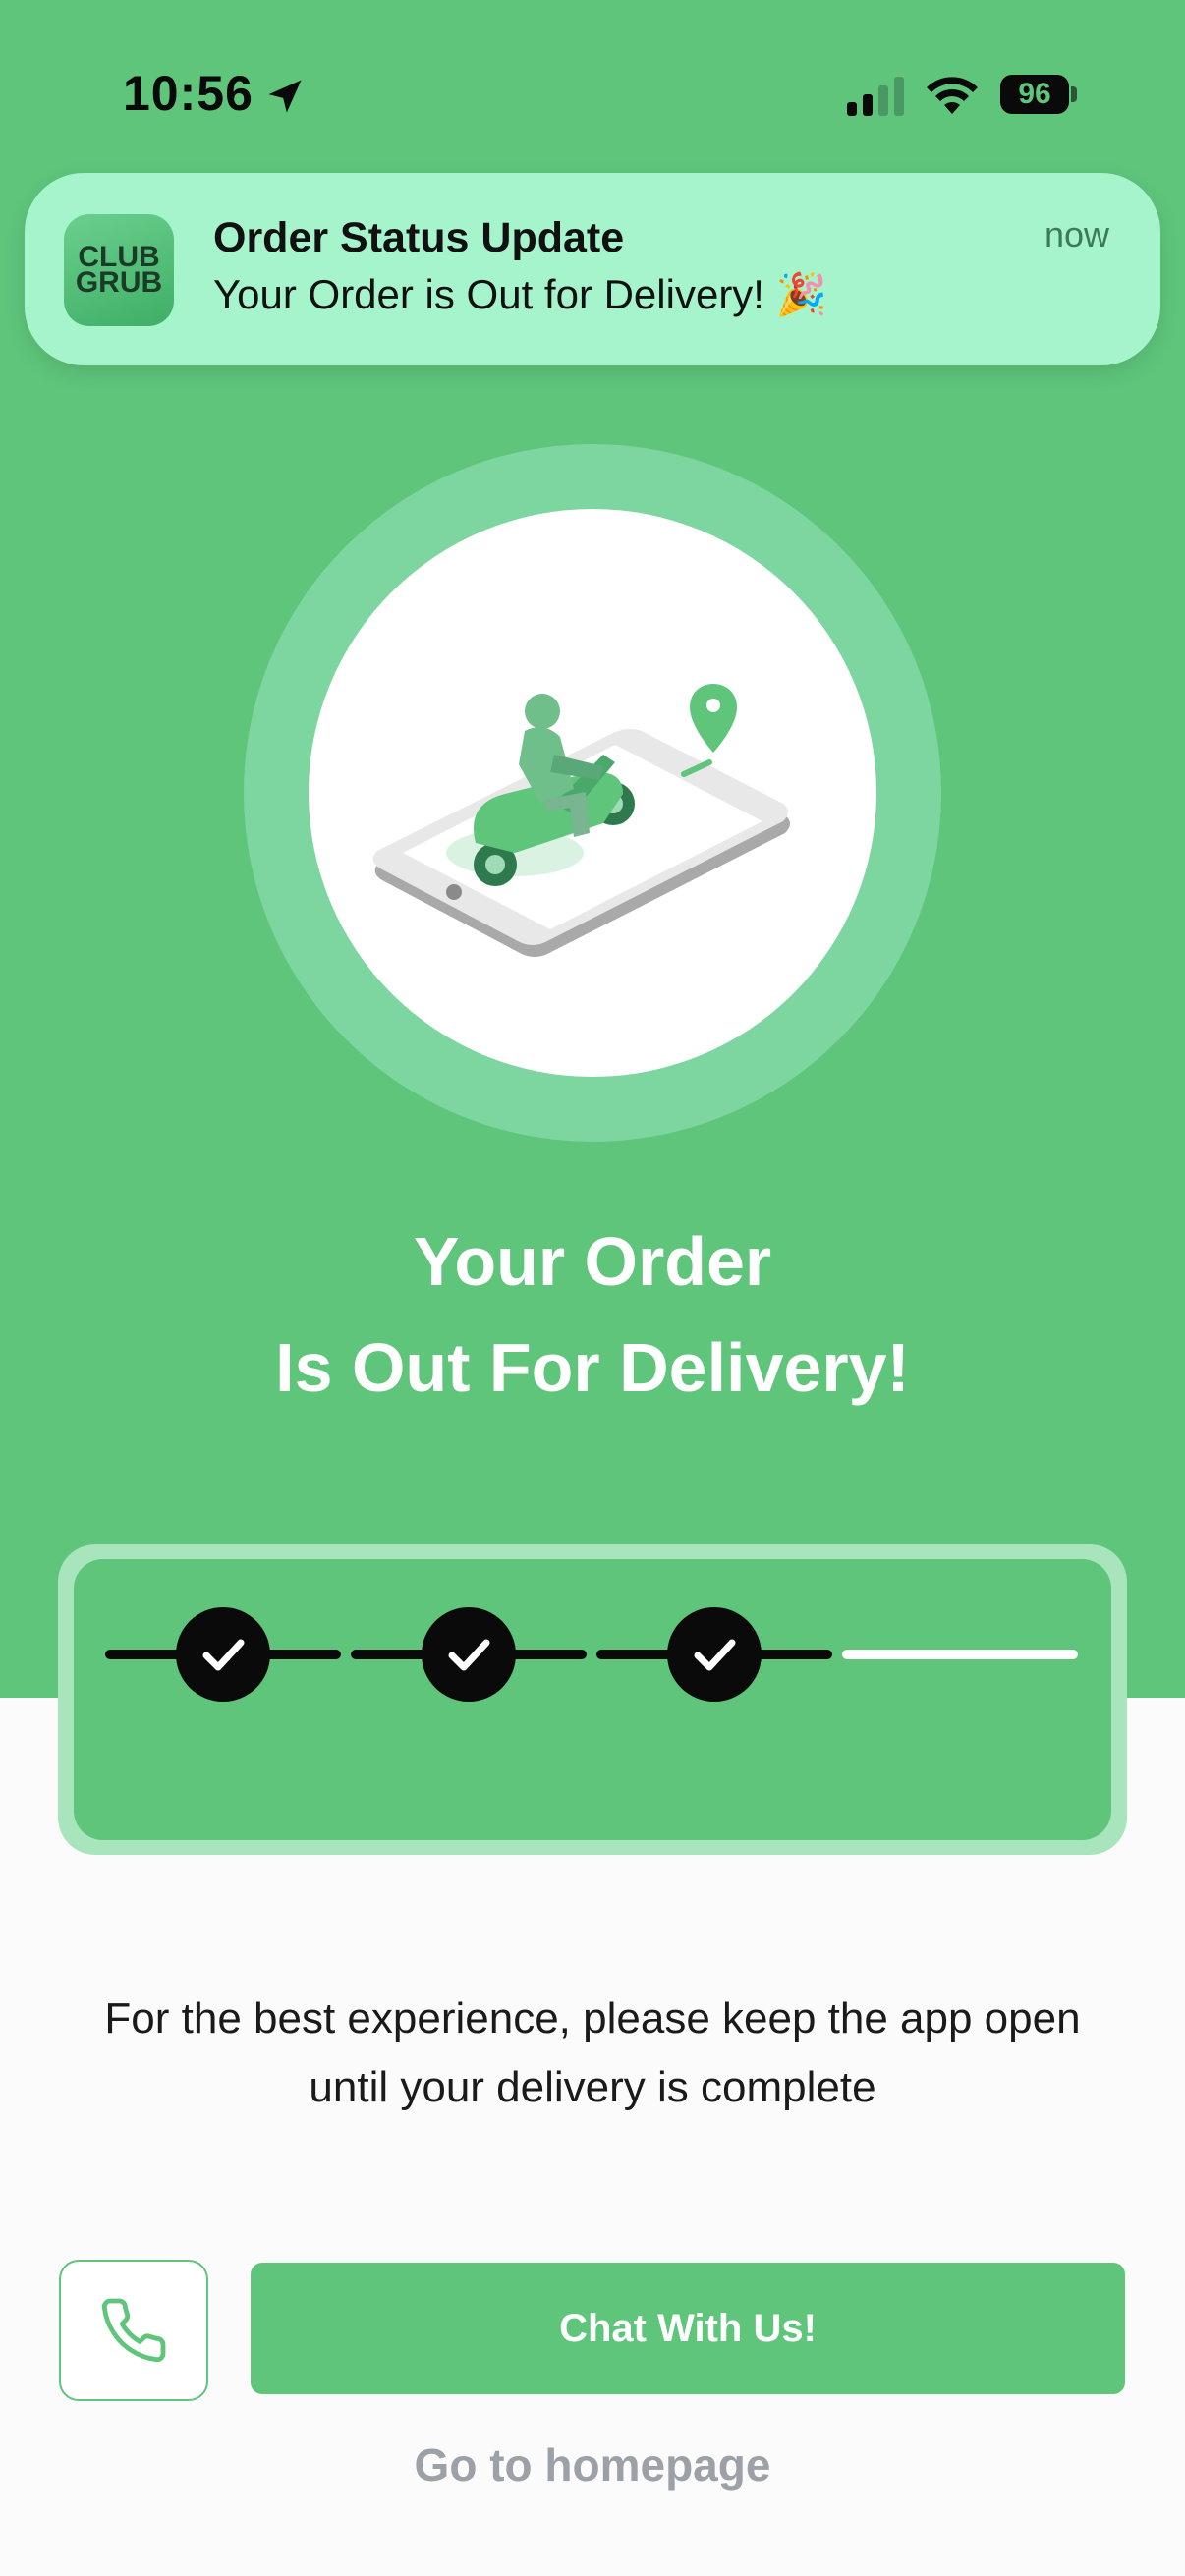 This screenshot has width=1185, height=2576. I want to click on progress-tracker, so click(592, 1654).